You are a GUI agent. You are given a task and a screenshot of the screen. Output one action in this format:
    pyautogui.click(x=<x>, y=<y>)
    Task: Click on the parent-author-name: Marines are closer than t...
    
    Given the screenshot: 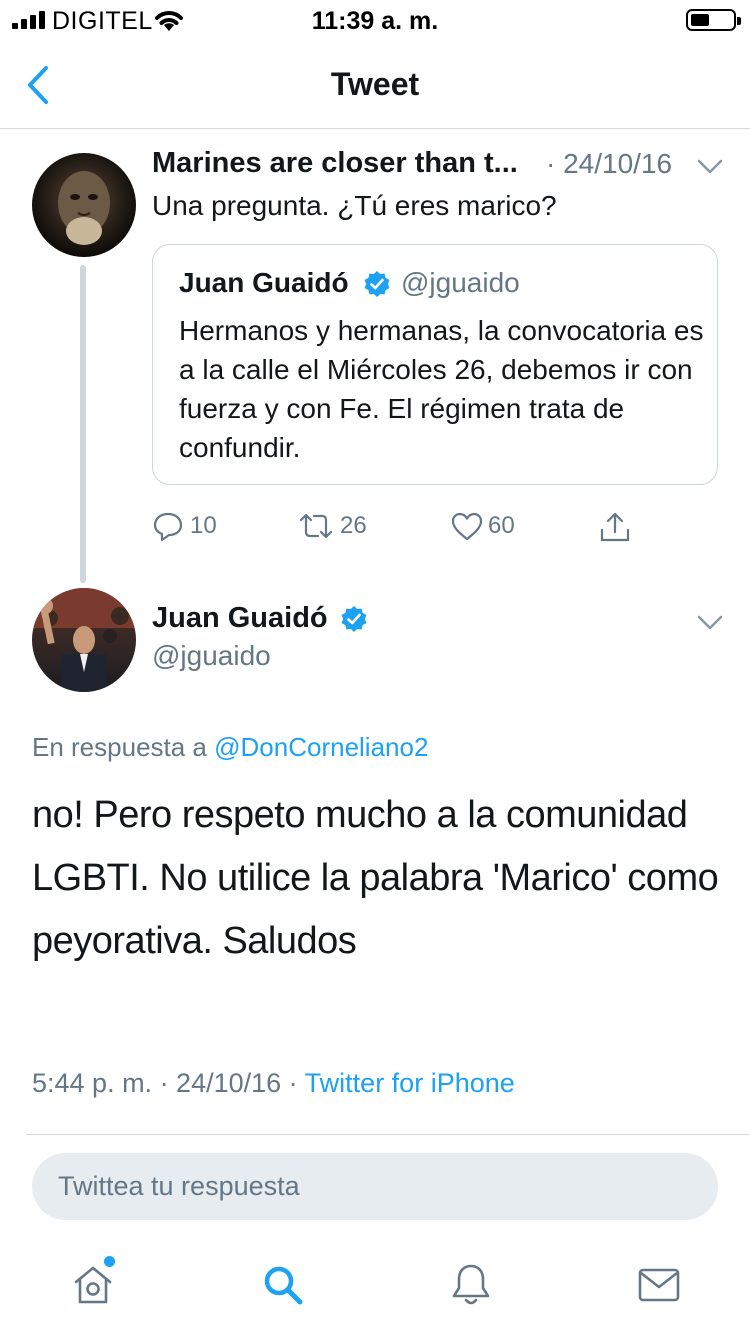 What is the action you would take?
    pyautogui.click(x=335, y=163)
    